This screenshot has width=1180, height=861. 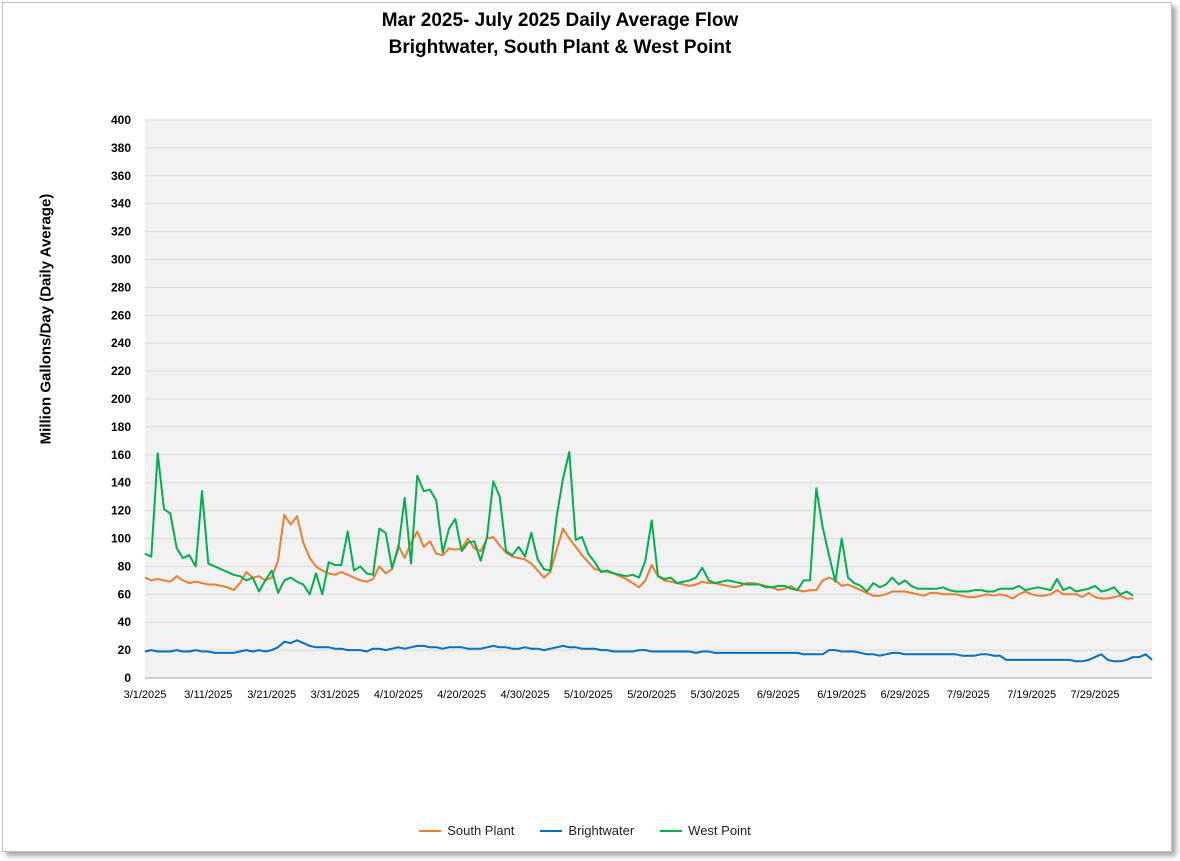 I want to click on y-tick-label: 320, so click(x=121, y=232).